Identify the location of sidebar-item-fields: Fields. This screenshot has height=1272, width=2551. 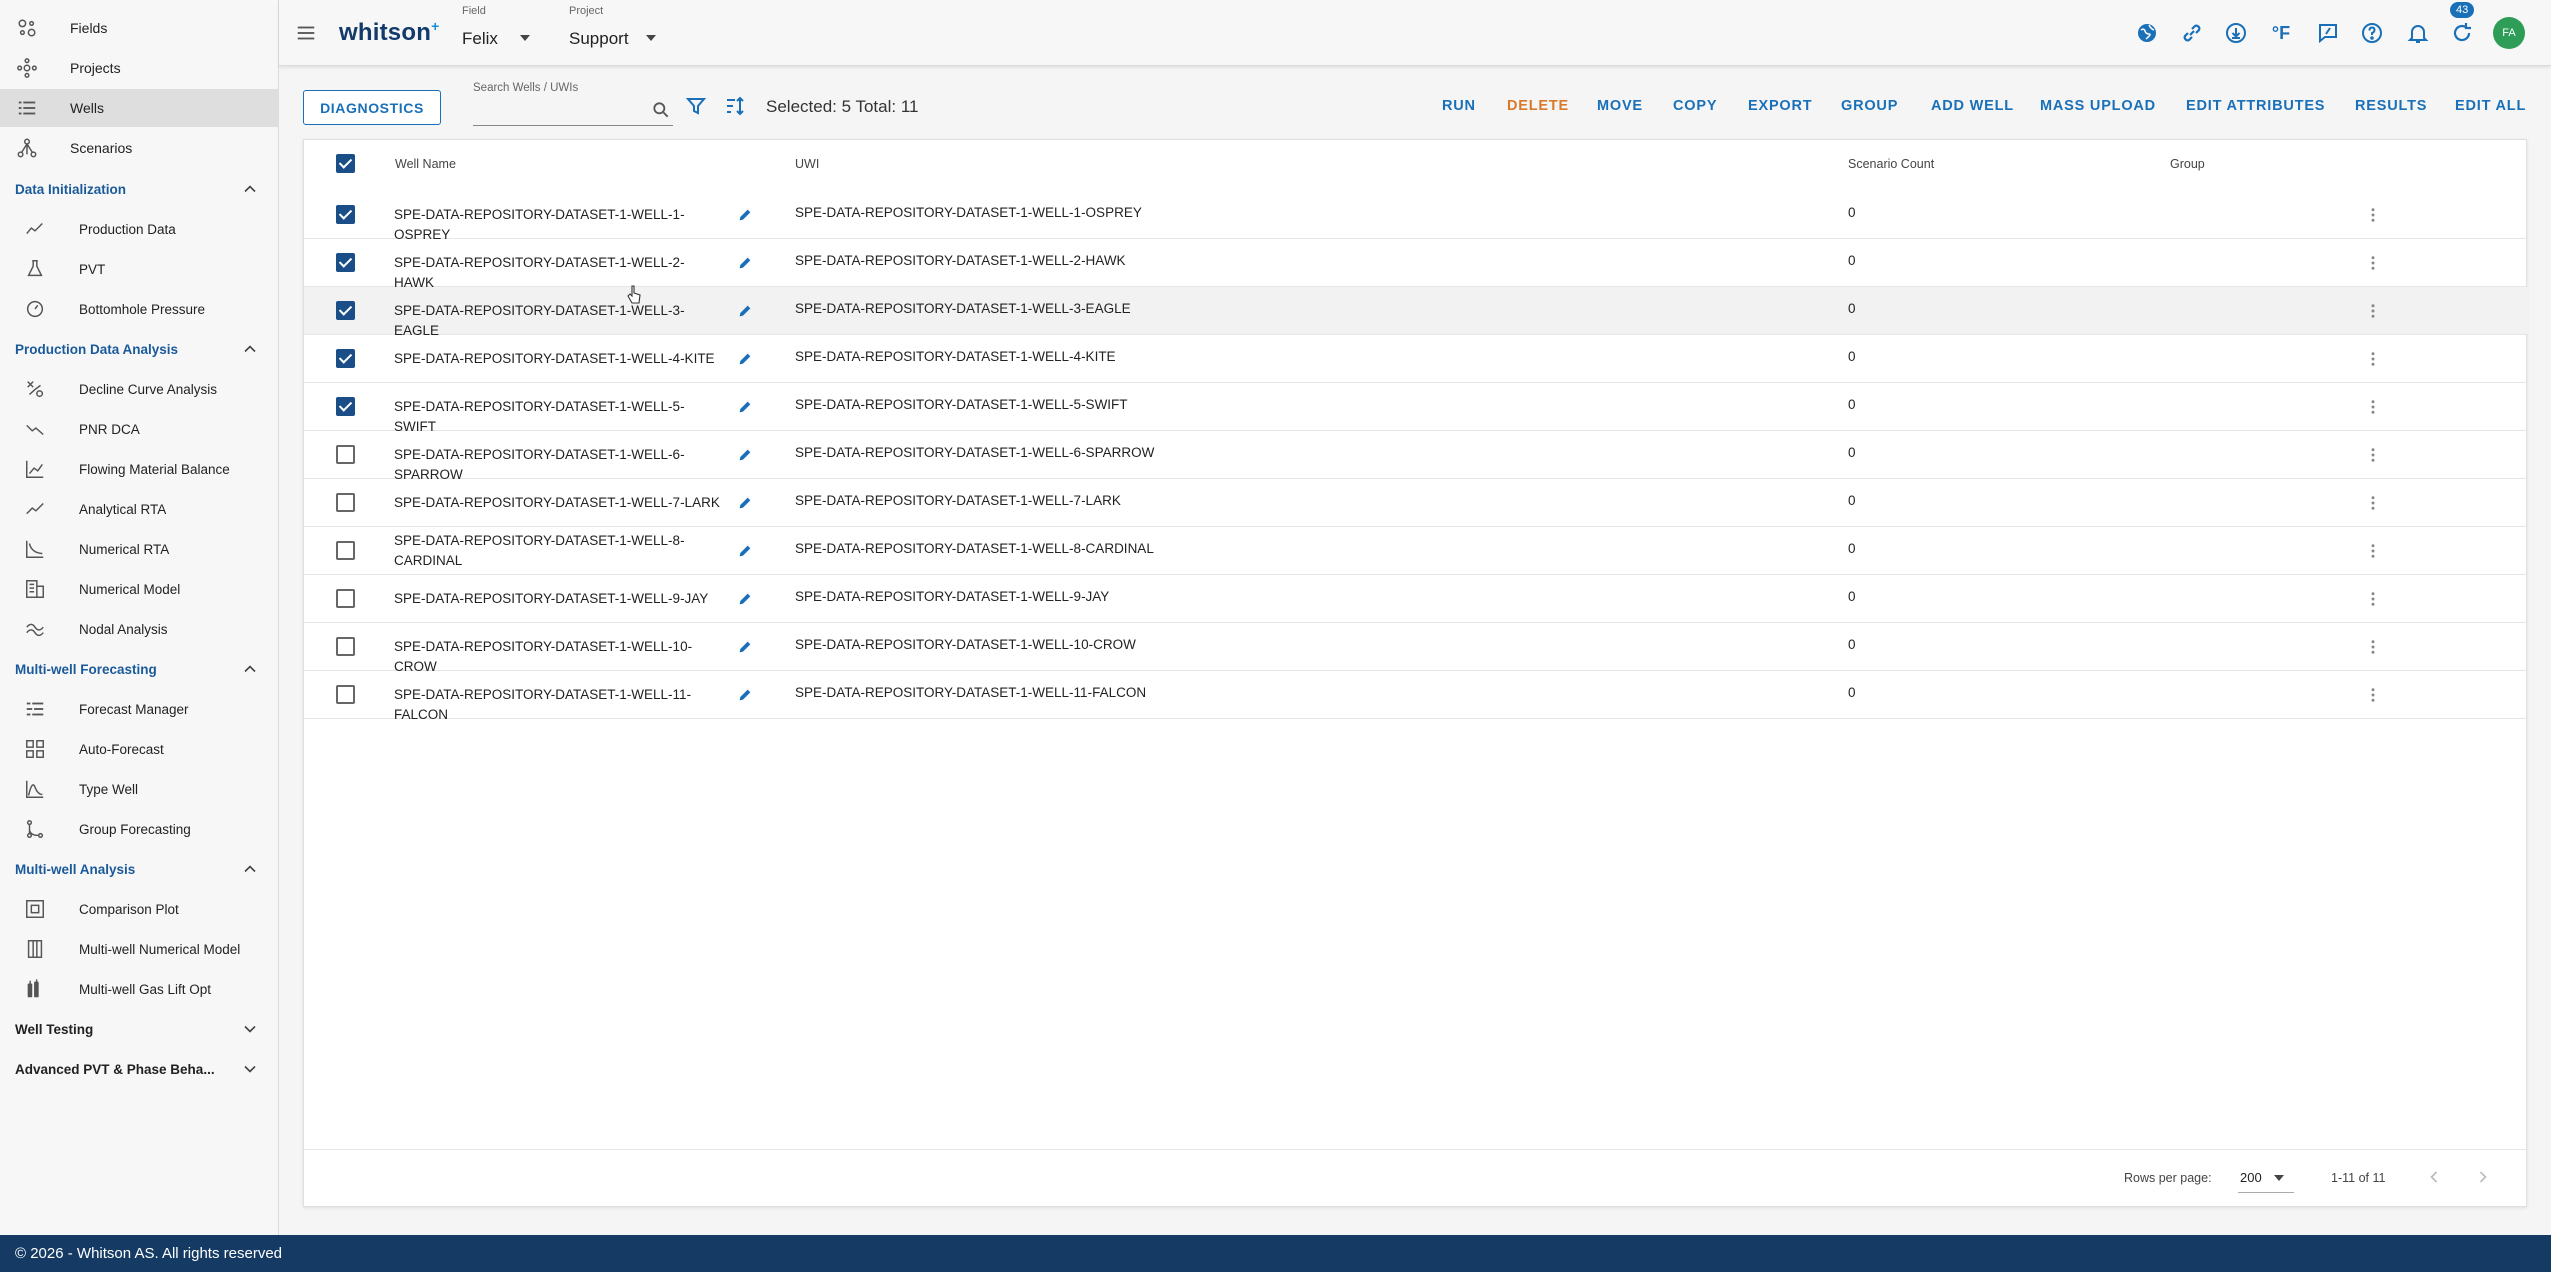
(139, 28).